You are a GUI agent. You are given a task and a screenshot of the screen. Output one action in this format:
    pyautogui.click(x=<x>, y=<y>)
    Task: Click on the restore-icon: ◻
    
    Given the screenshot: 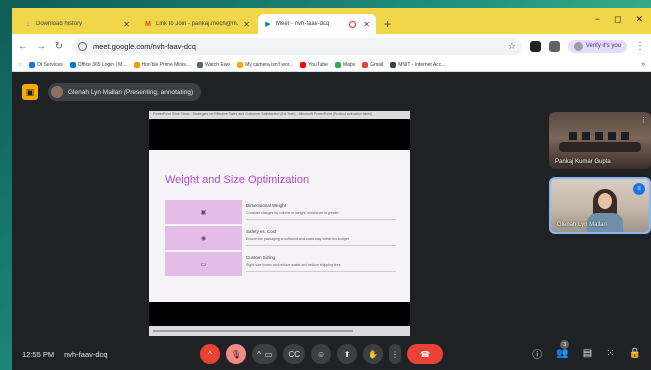 What is the action you would take?
    pyautogui.click(x=617, y=19)
    